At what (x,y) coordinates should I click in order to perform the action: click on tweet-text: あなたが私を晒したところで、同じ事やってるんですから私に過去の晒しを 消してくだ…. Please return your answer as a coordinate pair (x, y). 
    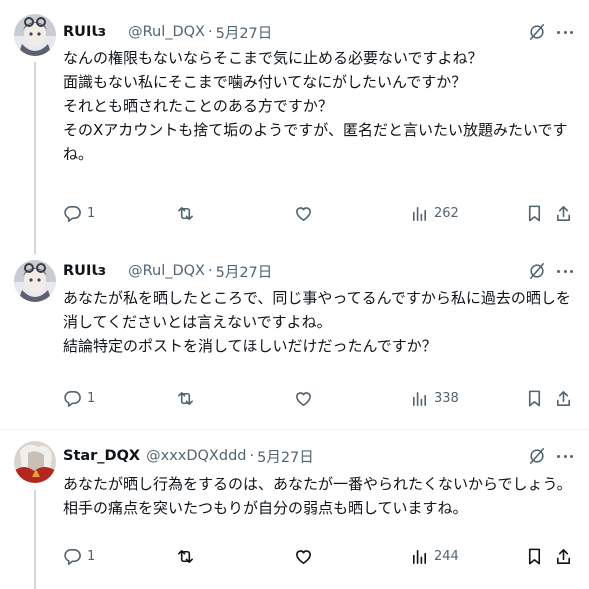
    Looking at the image, I should click on (318, 322).